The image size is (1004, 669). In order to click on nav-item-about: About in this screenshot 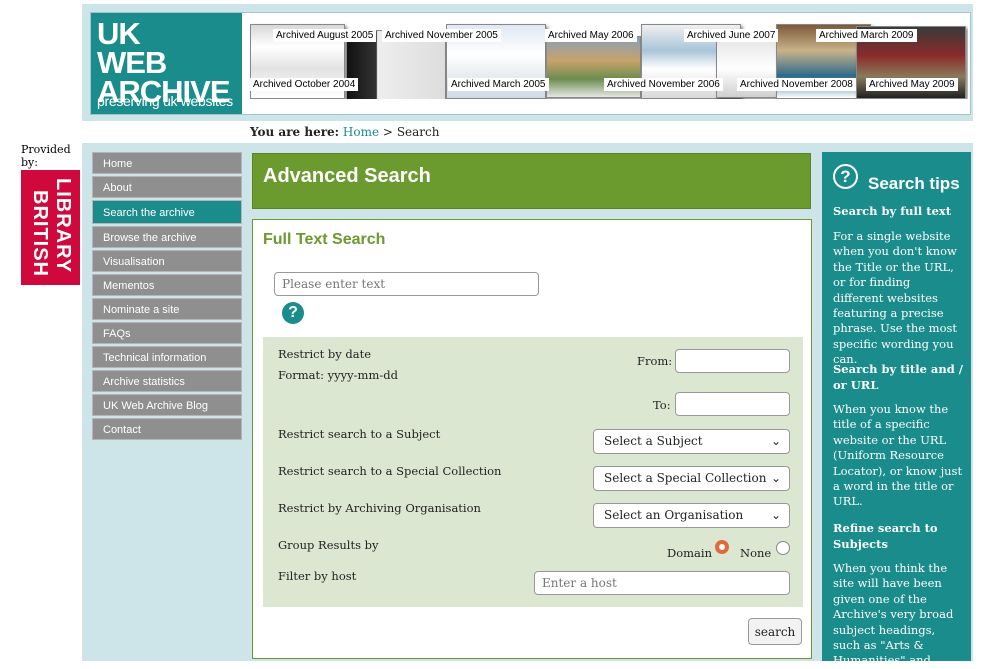, I will do `click(167, 187)`.